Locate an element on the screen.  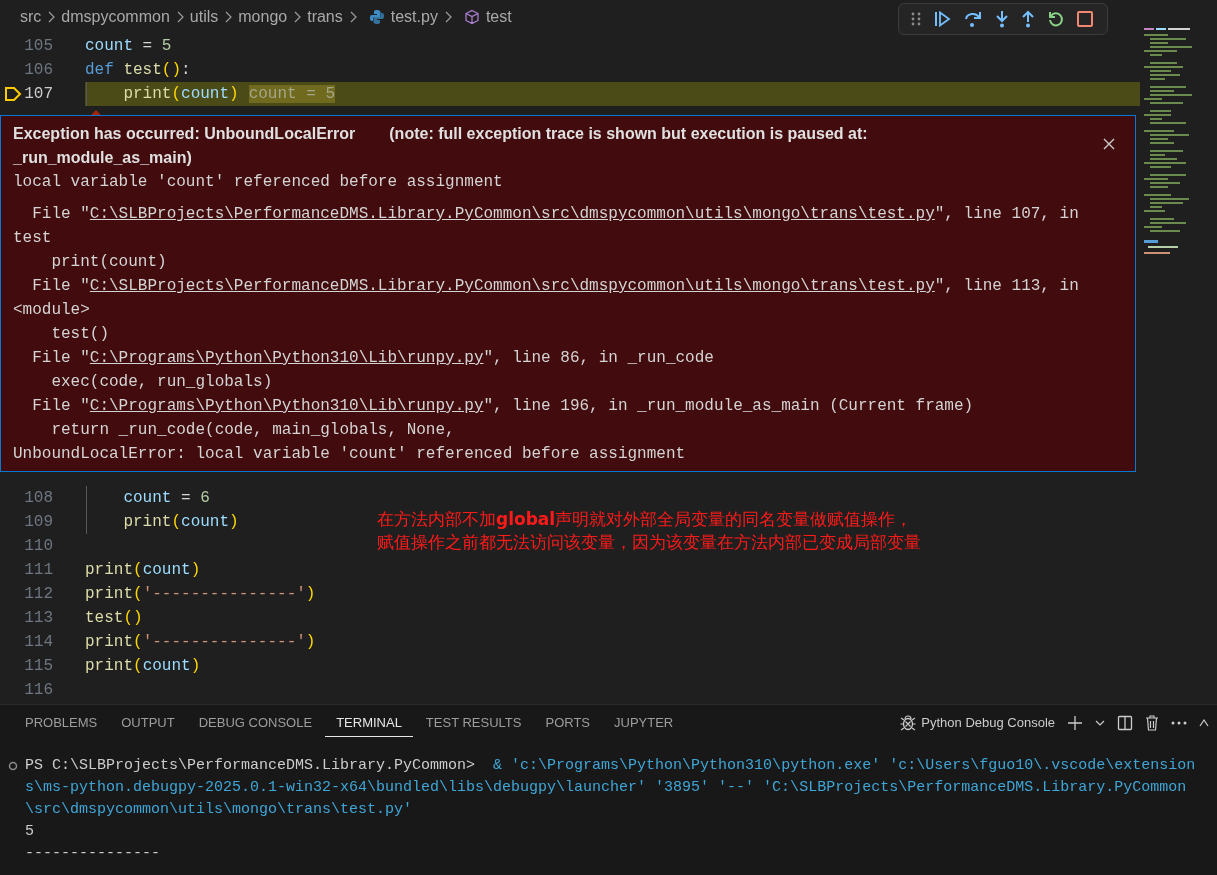
more-icon is located at coordinates (1179, 722).